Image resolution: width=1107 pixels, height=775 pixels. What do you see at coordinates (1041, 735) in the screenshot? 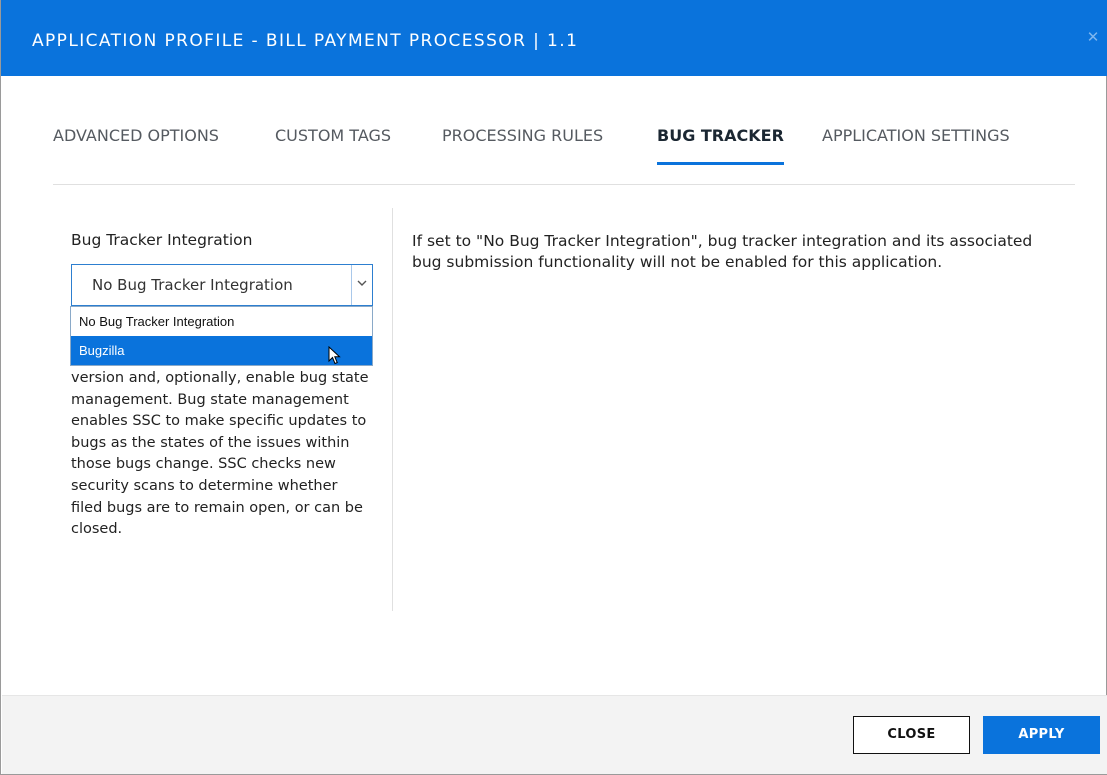
I see `apply-button: APPLY` at bounding box center [1041, 735].